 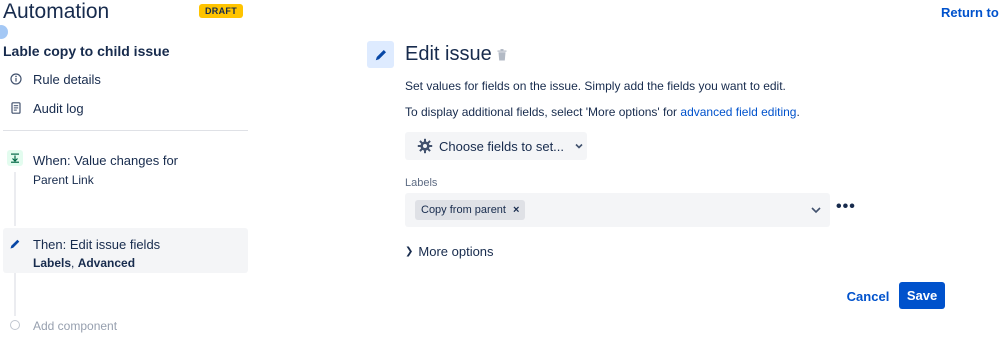 I want to click on rule-name: Lable copy to child issue, so click(x=86, y=51).